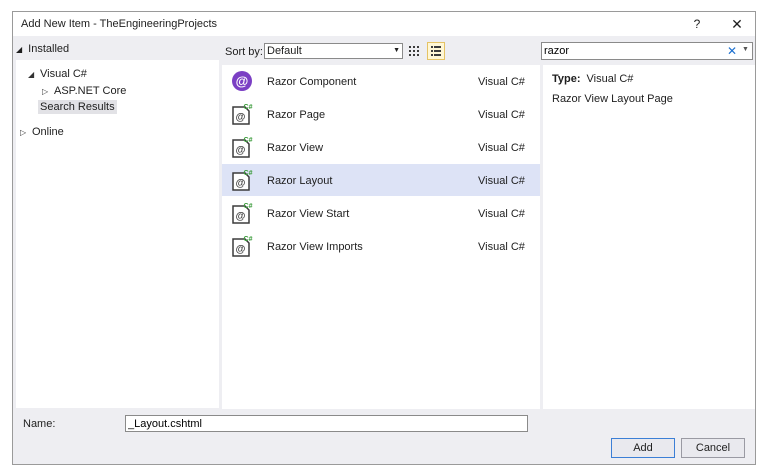  Describe the element at coordinates (713, 448) in the screenshot. I see `cancel-button: Cancel` at that location.